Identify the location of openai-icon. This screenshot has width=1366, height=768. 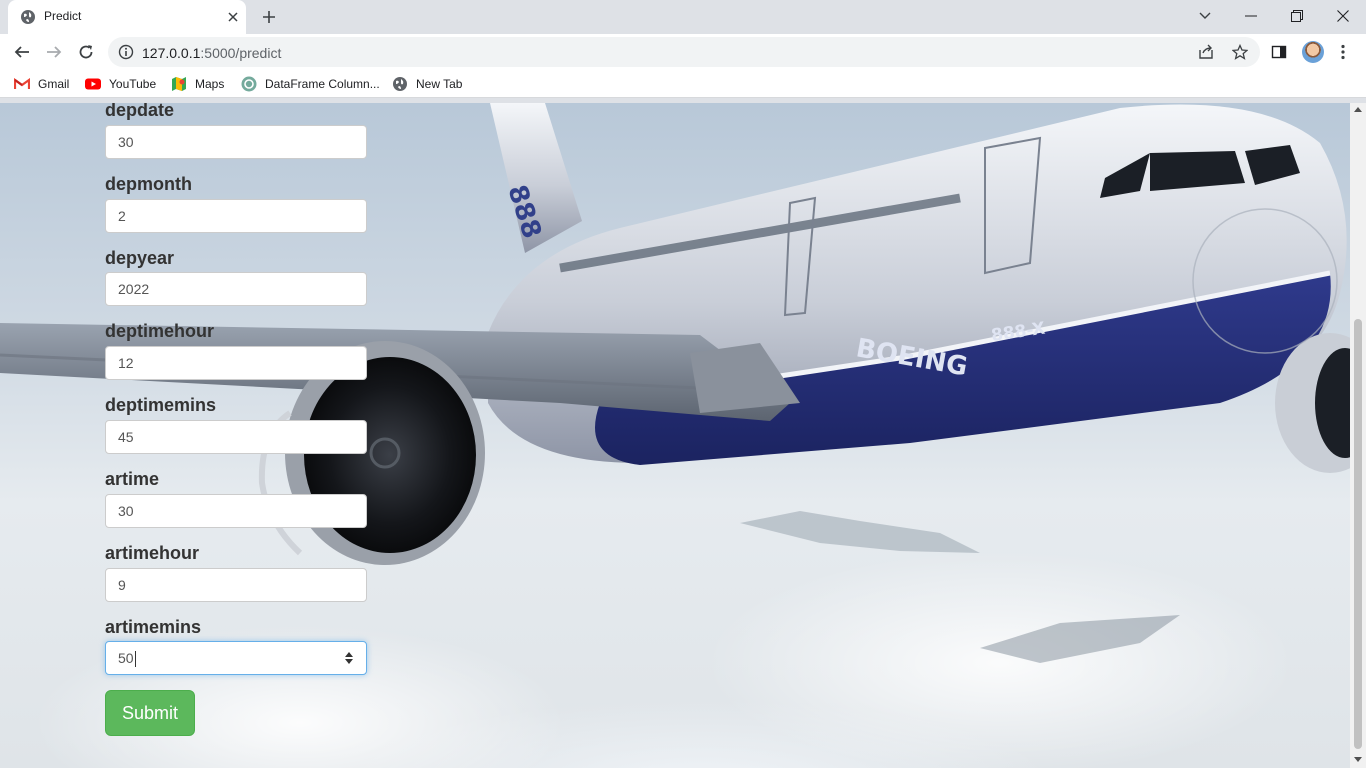
(249, 84).